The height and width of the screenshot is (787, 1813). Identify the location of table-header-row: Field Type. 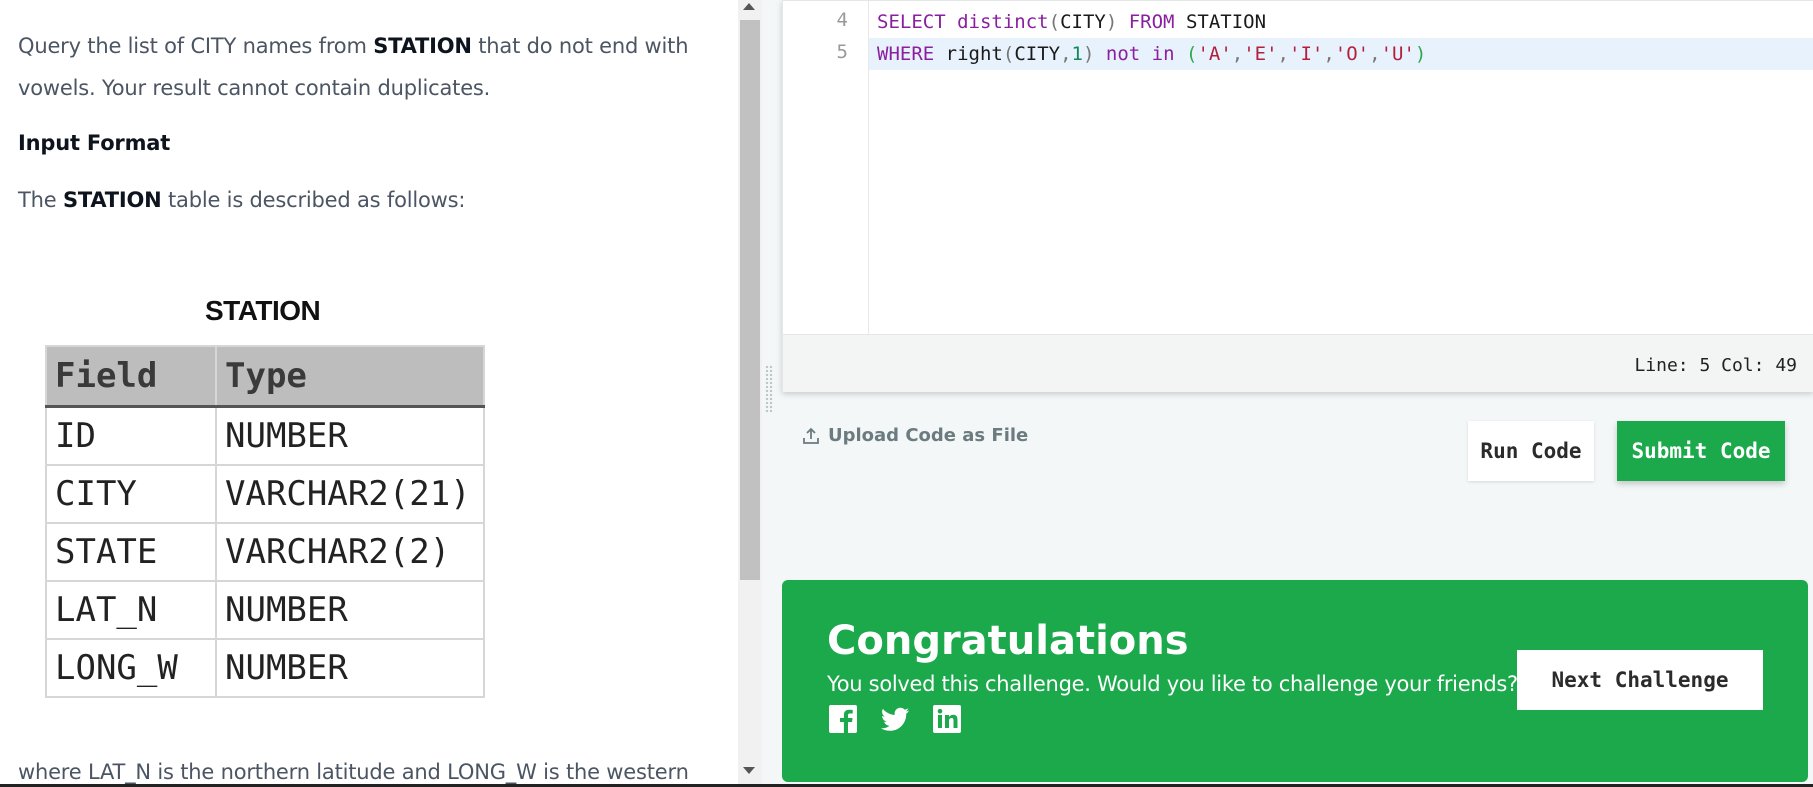
(265, 376).